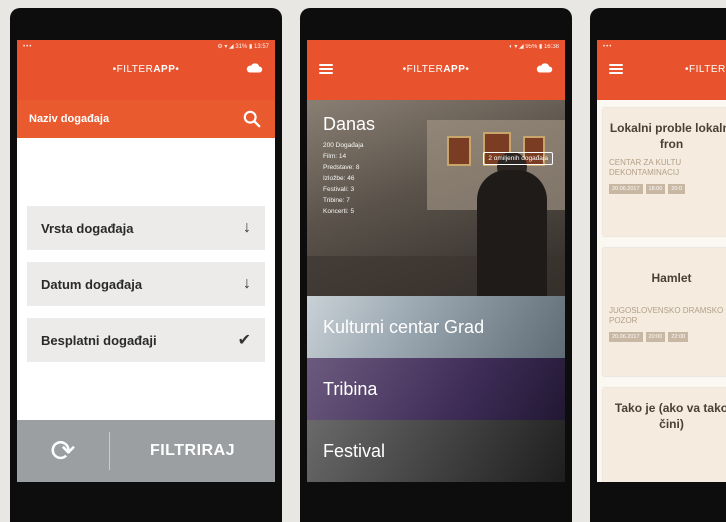 The width and height of the screenshot is (726, 522). I want to click on filter-free-events: Besplatni događaji ✔, so click(146, 340).